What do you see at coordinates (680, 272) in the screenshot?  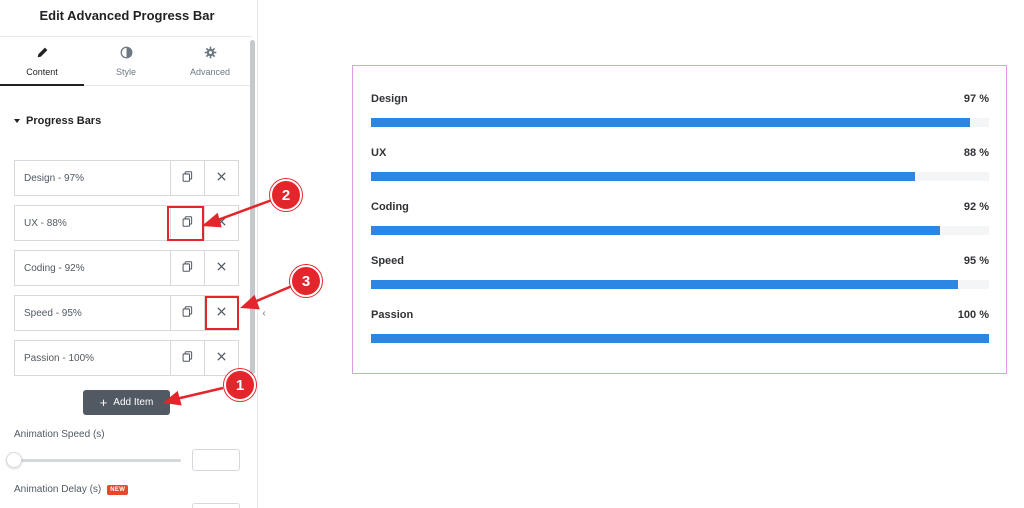 I see `progress-bar: Speed 95 %` at bounding box center [680, 272].